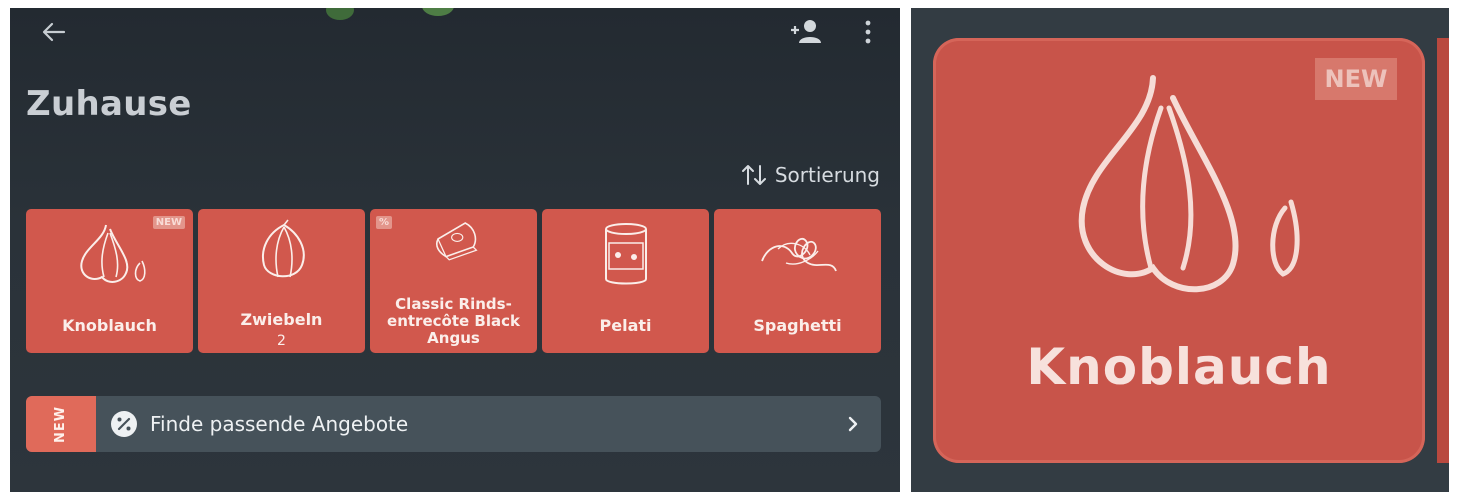 The width and height of the screenshot is (1459, 498). What do you see at coordinates (806, 32) in the screenshot?
I see `add-person-icon` at bounding box center [806, 32].